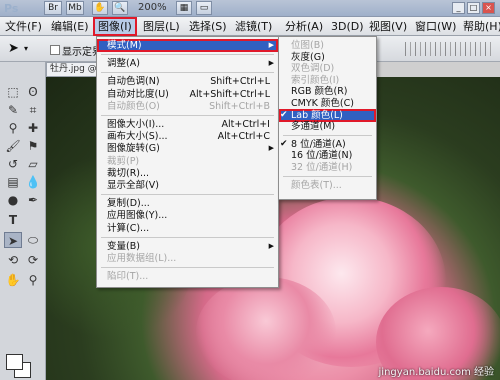 The height and width of the screenshot is (380, 500). I want to click on hand-tool-icon: ✋, so click(100, 8).